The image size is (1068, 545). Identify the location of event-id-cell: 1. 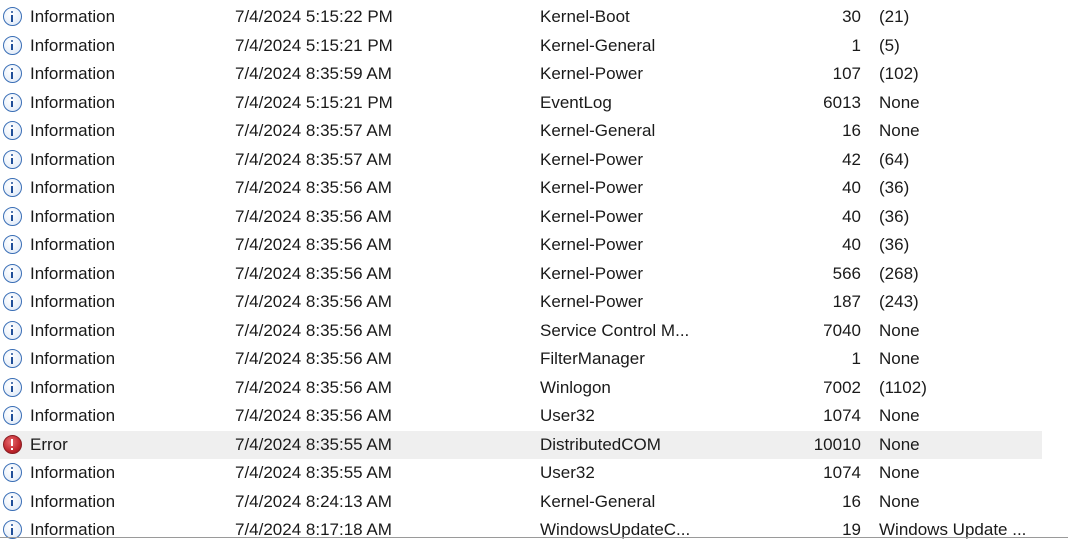
(856, 45).